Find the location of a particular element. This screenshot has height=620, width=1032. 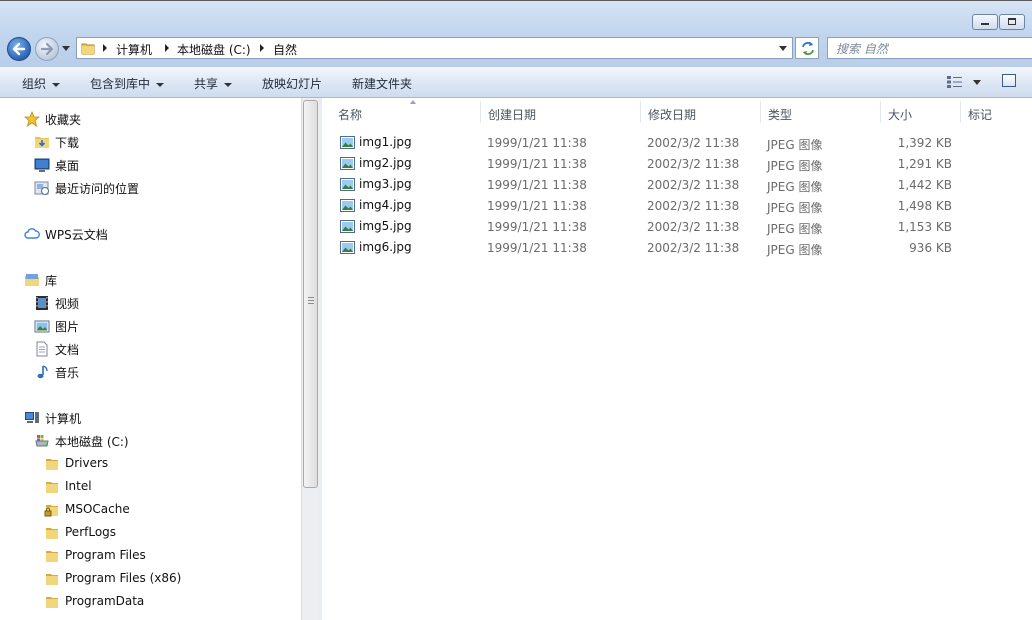

column-header-created: 创建日期 is located at coordinates (560, 112).